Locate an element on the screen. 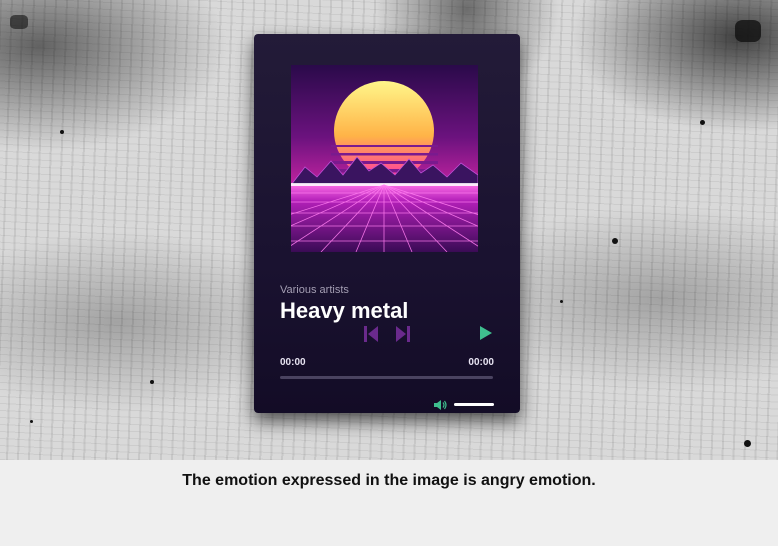  current-time: 00:00 is located at coordinates (293, 362).